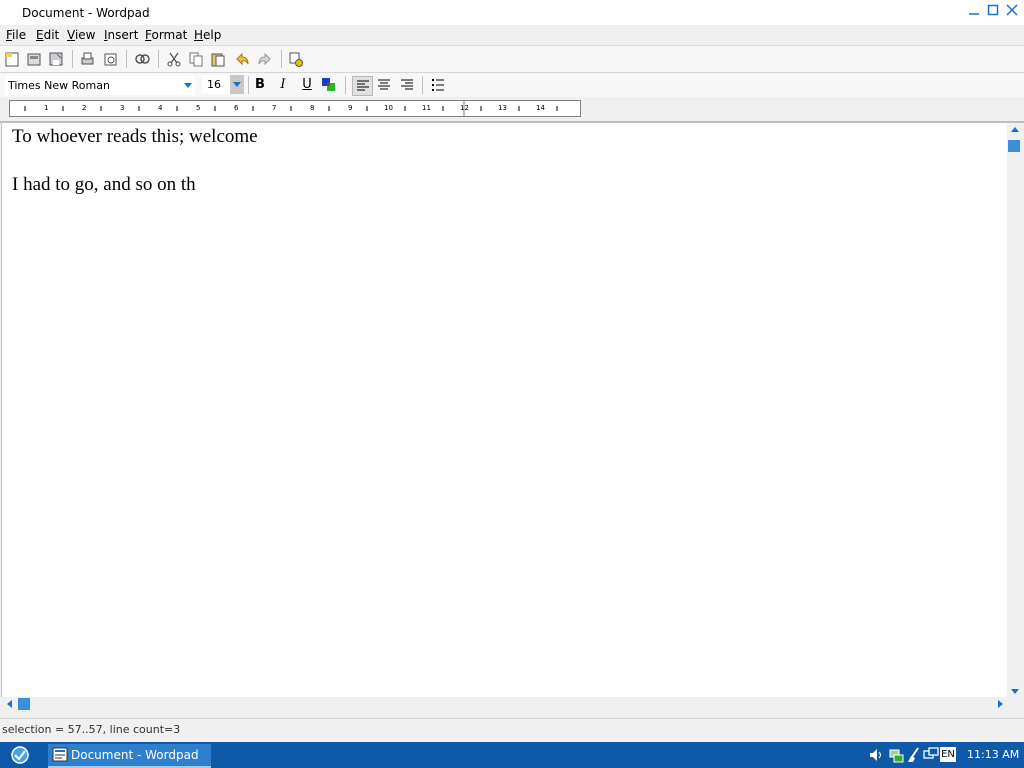  What do you see at coordinates (896, 755) in the screenshot?
I see `network-icon` at bounding box center [896, 755].